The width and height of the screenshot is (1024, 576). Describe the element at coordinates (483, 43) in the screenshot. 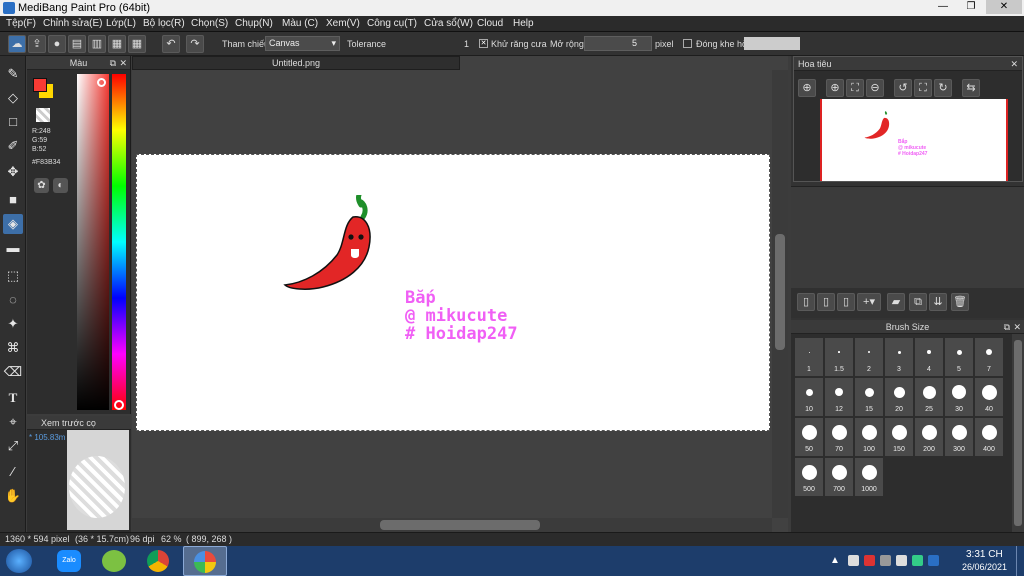

I see `antialias-checkbox: ✕` at that location.